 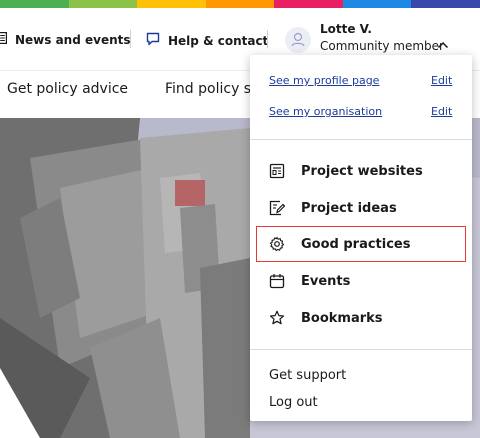 What do you see at coordinates (277, 208) in the screenshot?
I see `edit-note-icon` at bounding box center [277, 208].